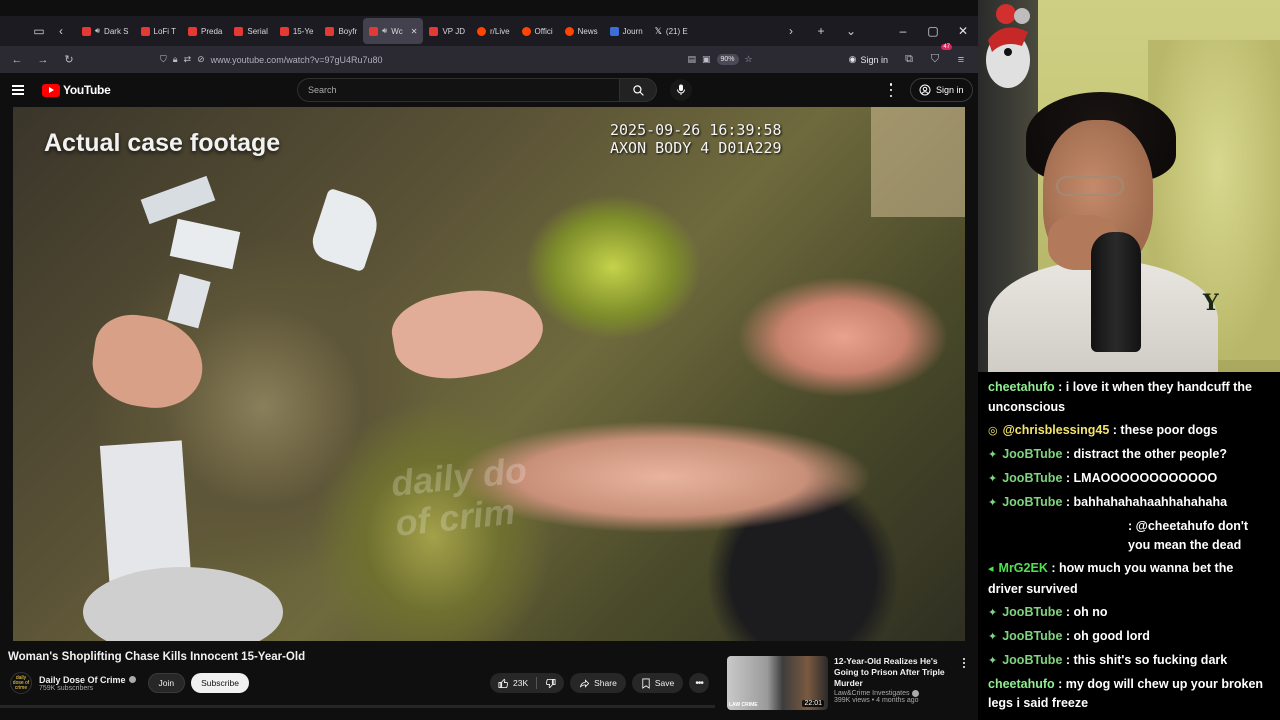  What do you see at coordinates (681, 90) in the screenshot?
I see `voice-search-button` at bounding box center [681, 90].